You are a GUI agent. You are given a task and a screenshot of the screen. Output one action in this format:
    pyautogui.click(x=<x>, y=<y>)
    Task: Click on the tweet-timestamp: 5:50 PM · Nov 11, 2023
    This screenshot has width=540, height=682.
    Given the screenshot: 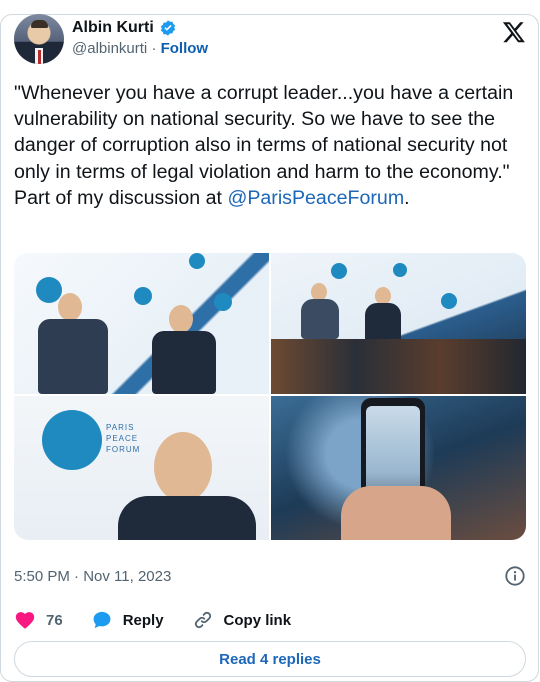 What is the action you would take?
    pyautogui.click(x=92, y=576)
    